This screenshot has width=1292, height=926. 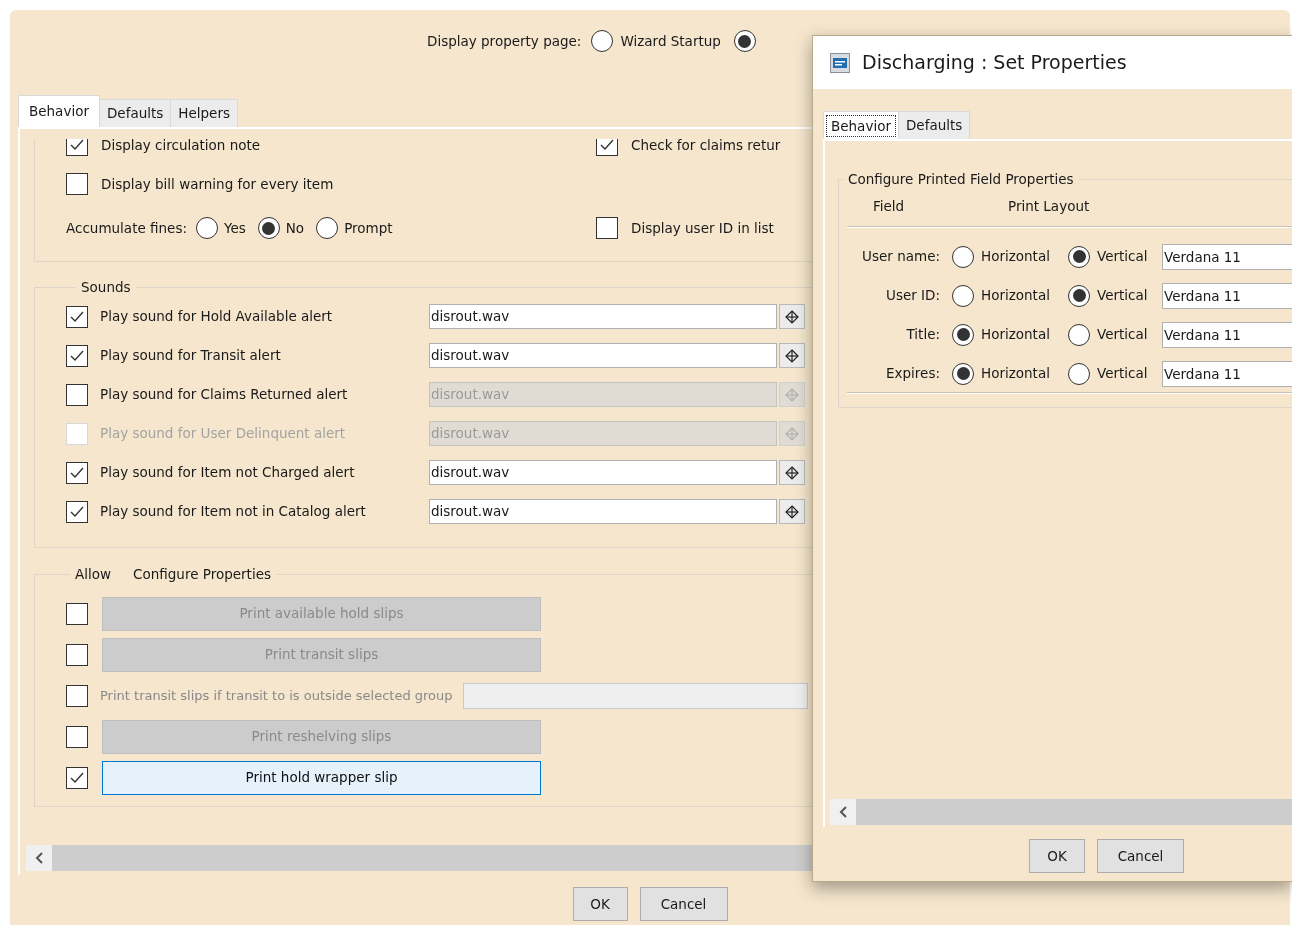 What do you see at coordinates (191, 356) in the screenshot?
I see `checkbox-label: Play sound for Transit alert` at bounding box center [191, 356].